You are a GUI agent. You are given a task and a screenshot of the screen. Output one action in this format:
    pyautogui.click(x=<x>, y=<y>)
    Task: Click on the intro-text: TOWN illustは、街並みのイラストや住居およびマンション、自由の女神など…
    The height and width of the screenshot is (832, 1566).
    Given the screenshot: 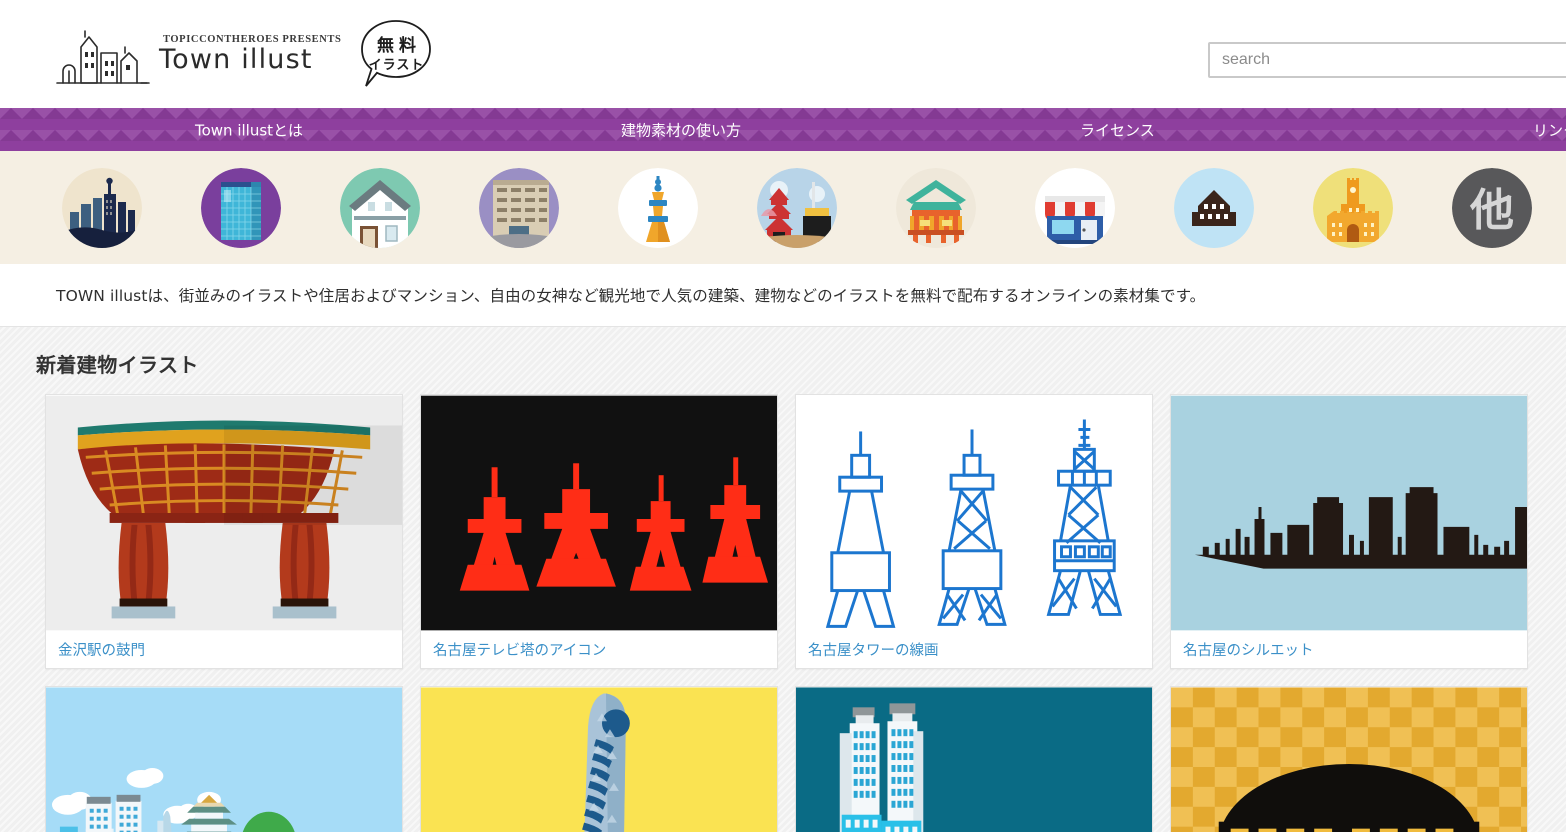 What is the action you would take?
    pyautogui.click(x=631, y=296)
    